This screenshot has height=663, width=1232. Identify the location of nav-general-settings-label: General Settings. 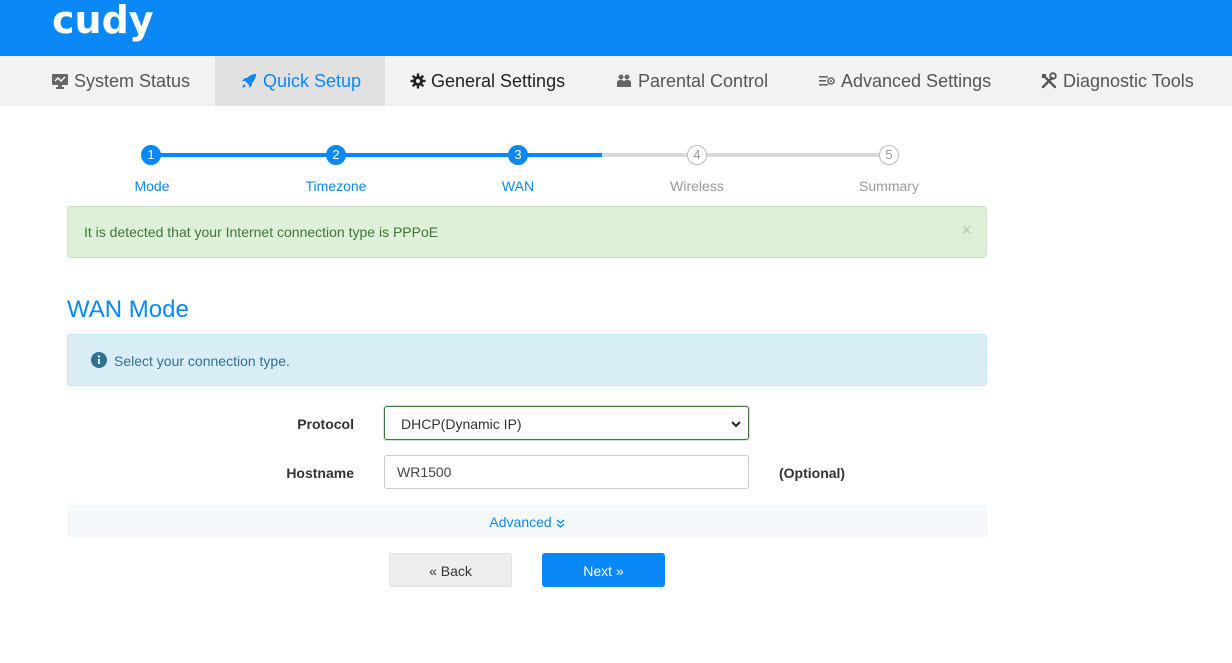
(498, 80).